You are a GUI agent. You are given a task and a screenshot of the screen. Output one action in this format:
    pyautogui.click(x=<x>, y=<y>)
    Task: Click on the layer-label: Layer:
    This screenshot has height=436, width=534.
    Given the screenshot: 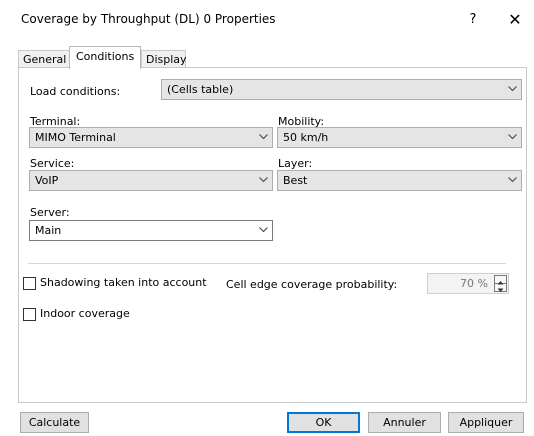 What is the action you would take?
    pyautogui.click(x=295, y=163)
    